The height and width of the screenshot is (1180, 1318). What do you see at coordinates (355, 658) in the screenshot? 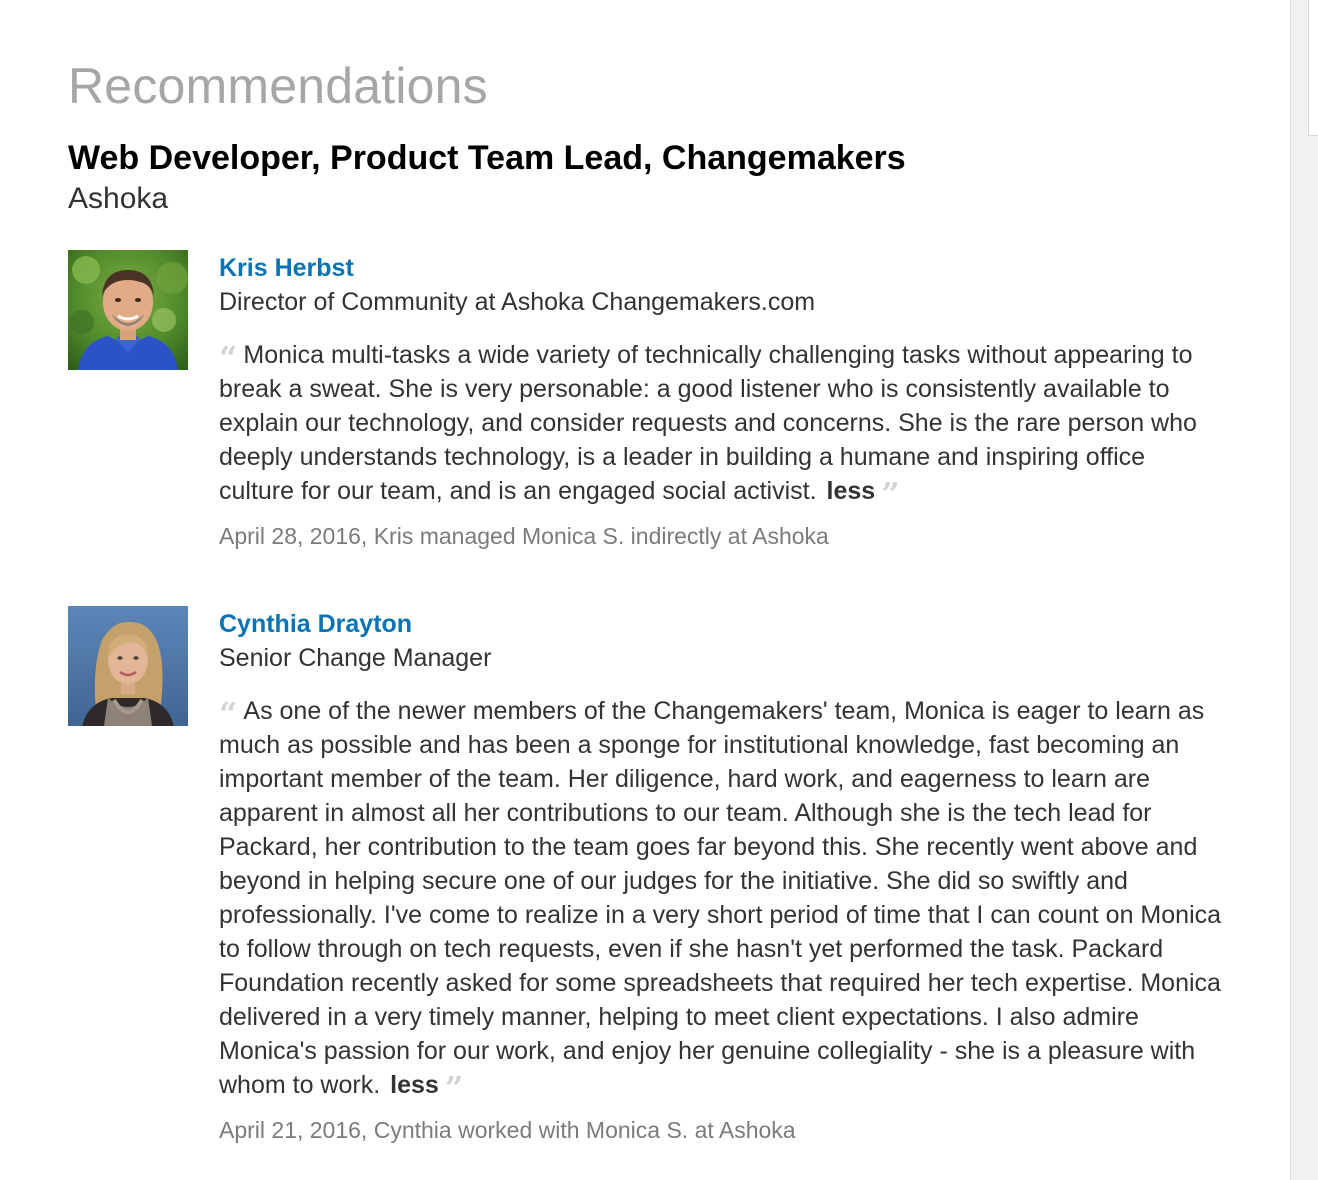
I see `recommender-headline: Senior Change Manager` at bounding box center [355, 658].